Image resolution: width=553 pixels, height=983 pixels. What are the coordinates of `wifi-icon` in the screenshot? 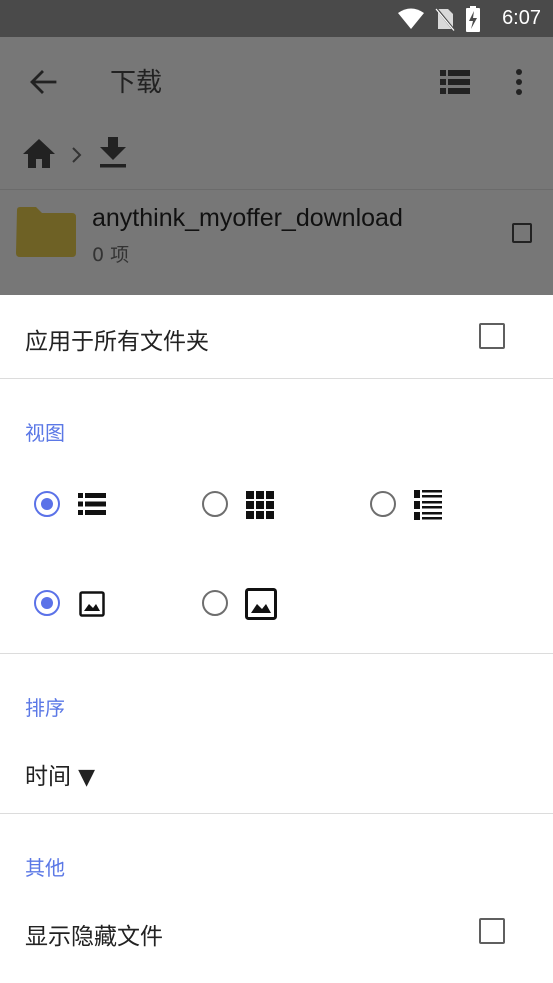 It's located at (411, 18).